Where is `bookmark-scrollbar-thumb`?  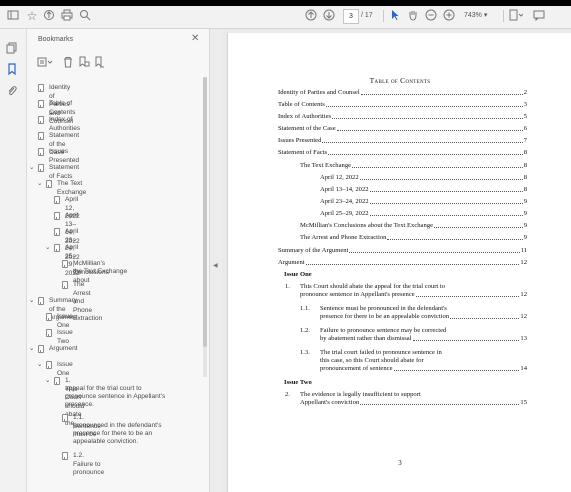
bookmark-scrollbar-thumb is located at coordinates (205, 212).